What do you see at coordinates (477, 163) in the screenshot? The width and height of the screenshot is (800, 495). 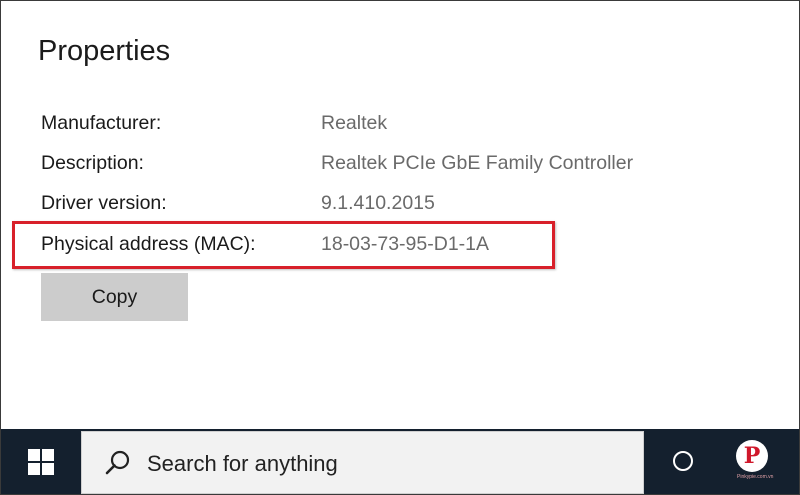 I see `description-value: Realtek PCIe GbE Family Controller` at bounding box center [477, 163].